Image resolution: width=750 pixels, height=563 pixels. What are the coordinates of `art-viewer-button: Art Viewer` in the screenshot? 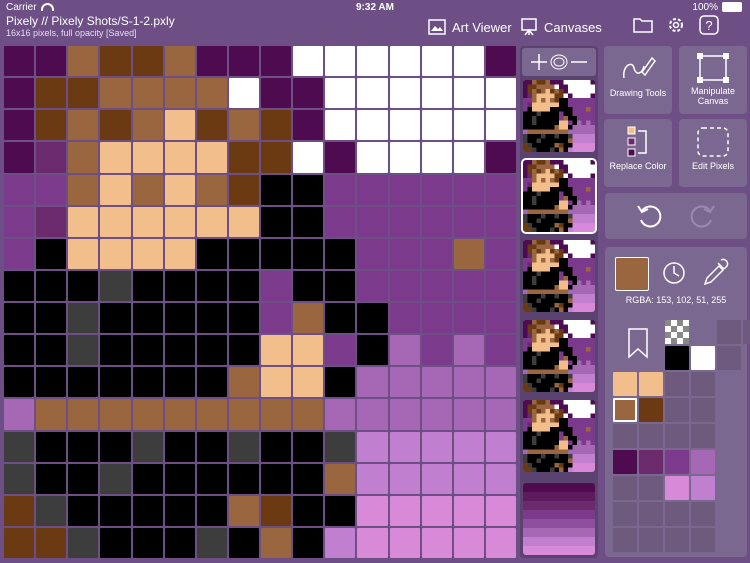 It's located at (470, 27).